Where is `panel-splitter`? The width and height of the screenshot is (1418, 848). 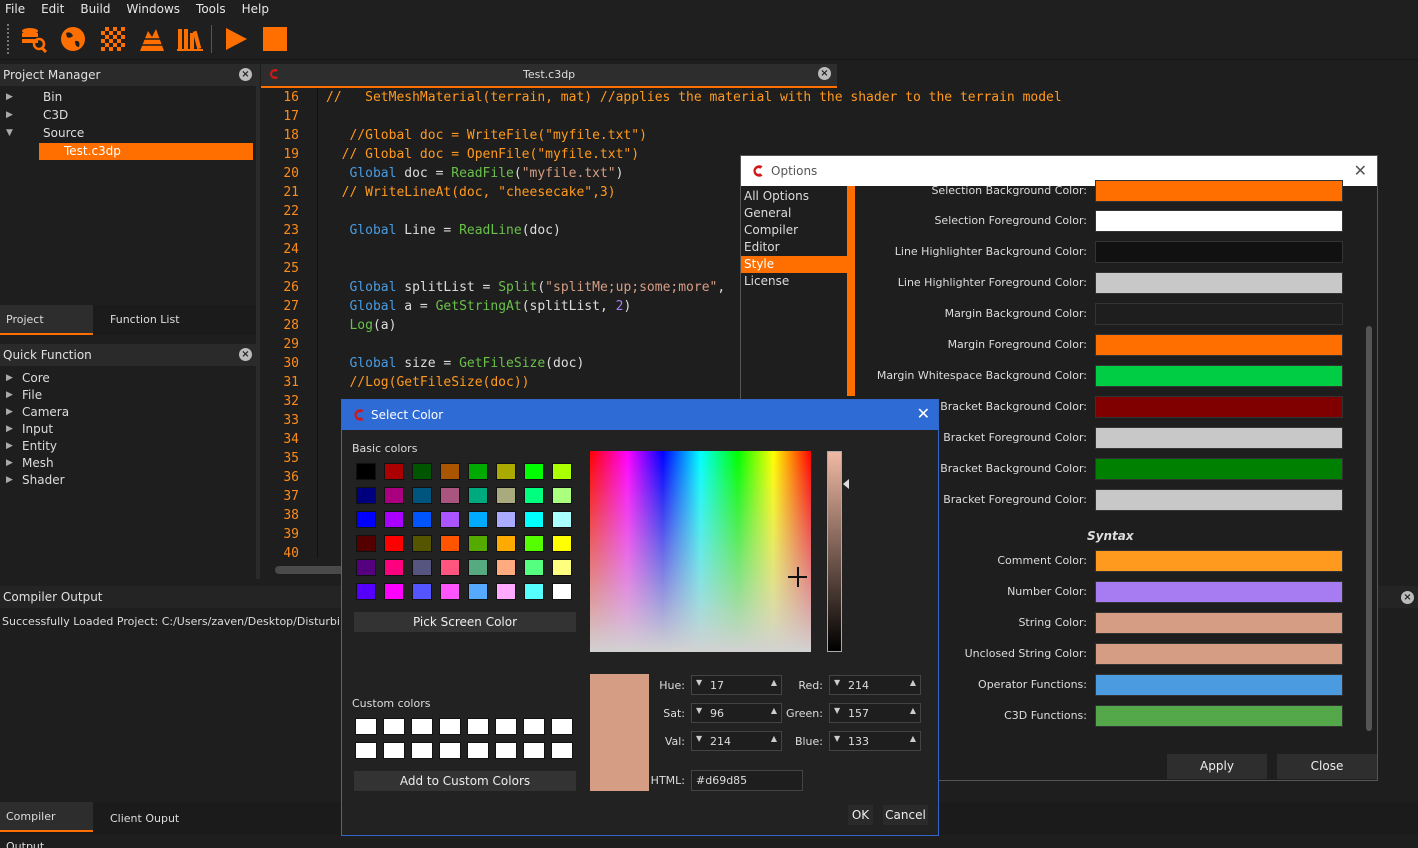 panel-splitter is located at coordinates (258, 321).